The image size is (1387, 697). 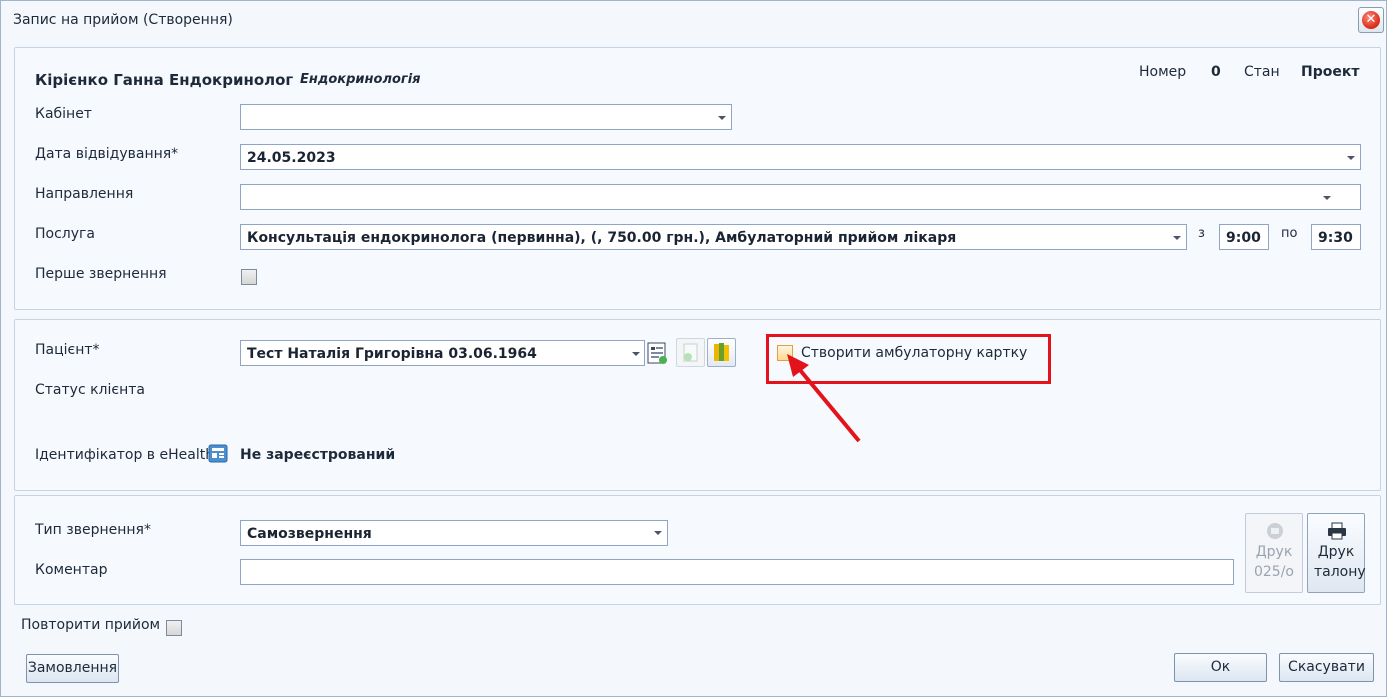 What do you see at coordinates (1201, 233) in the screenshot?
I see `time-from-label: з` at bounding box center [1201, 233].